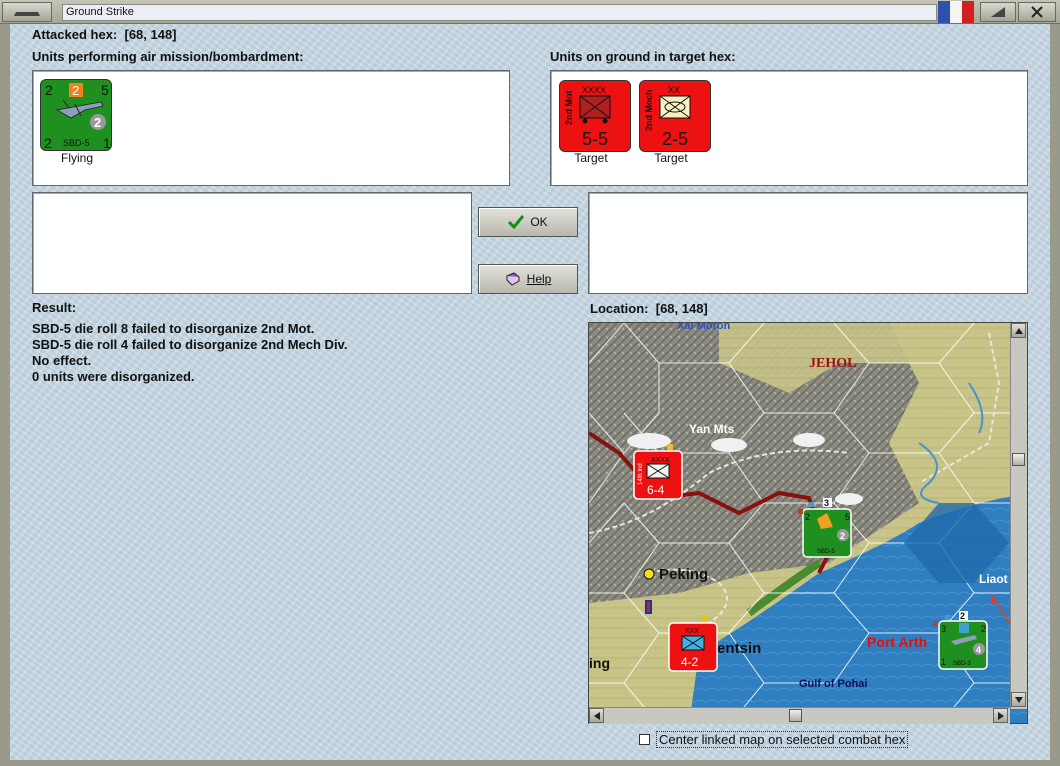 This screenshot has width=1060, height=766. What do you see at coordinates (667, 112) in the screenshot?
I see `mechanized-unit-icon: 2nd Mech XX 2-5` at bounding box center [667, 112].